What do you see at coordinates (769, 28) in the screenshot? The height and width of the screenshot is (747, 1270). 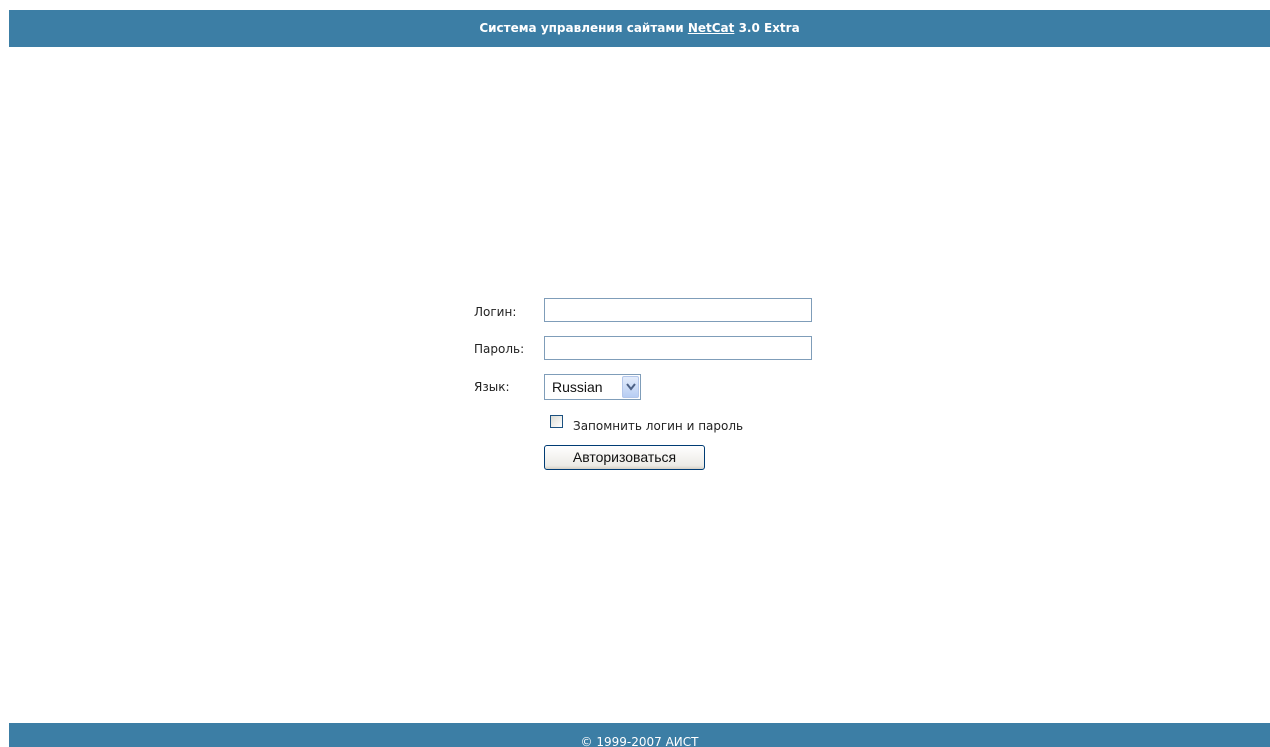 I see `header-title-suffix: 3.0 Extra` at bounding box center [769, 28].